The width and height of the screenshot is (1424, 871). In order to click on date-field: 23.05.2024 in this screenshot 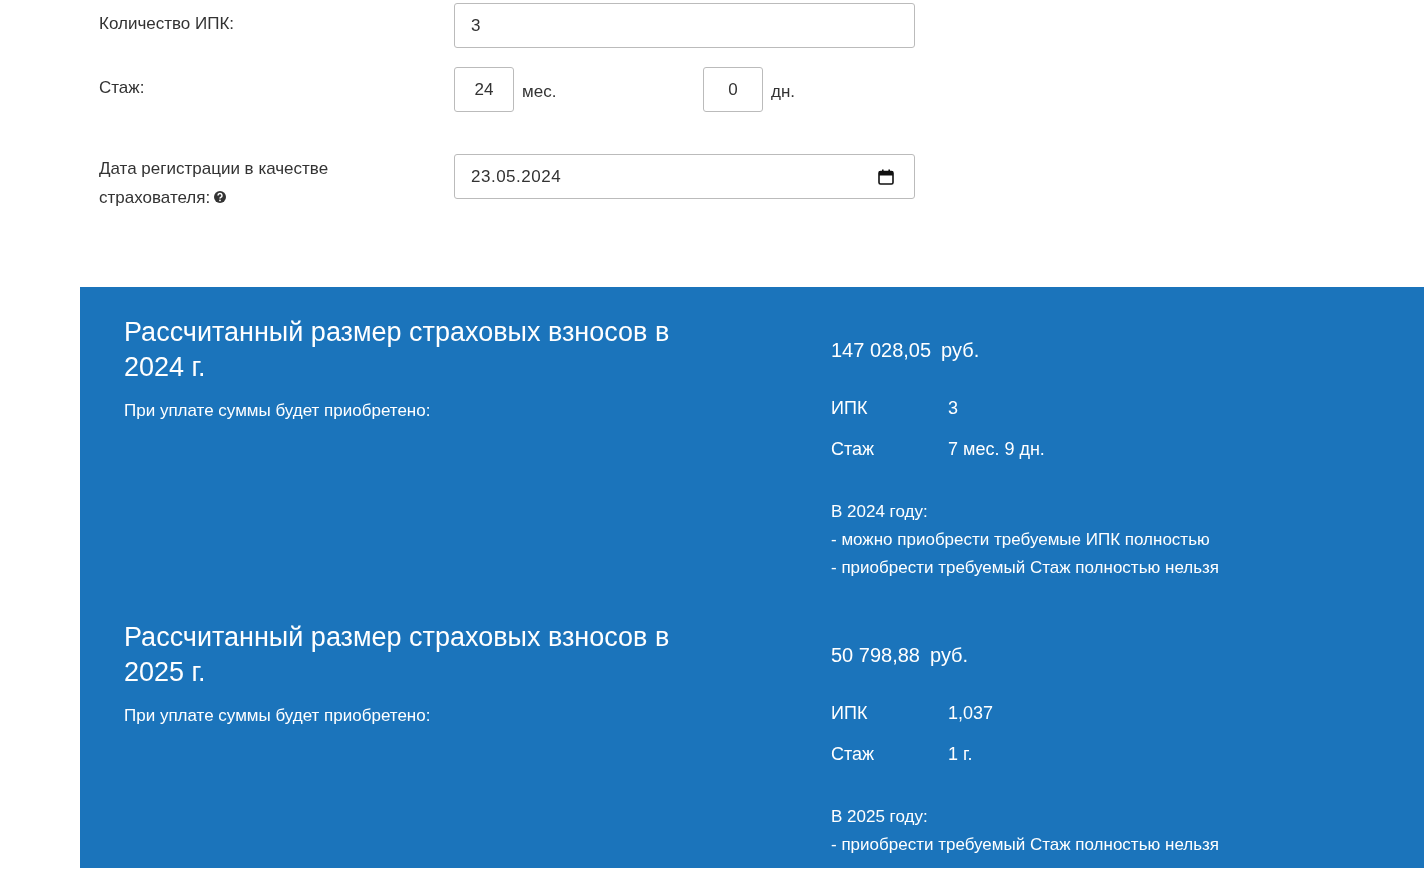, I will do `click(684, 176)`.